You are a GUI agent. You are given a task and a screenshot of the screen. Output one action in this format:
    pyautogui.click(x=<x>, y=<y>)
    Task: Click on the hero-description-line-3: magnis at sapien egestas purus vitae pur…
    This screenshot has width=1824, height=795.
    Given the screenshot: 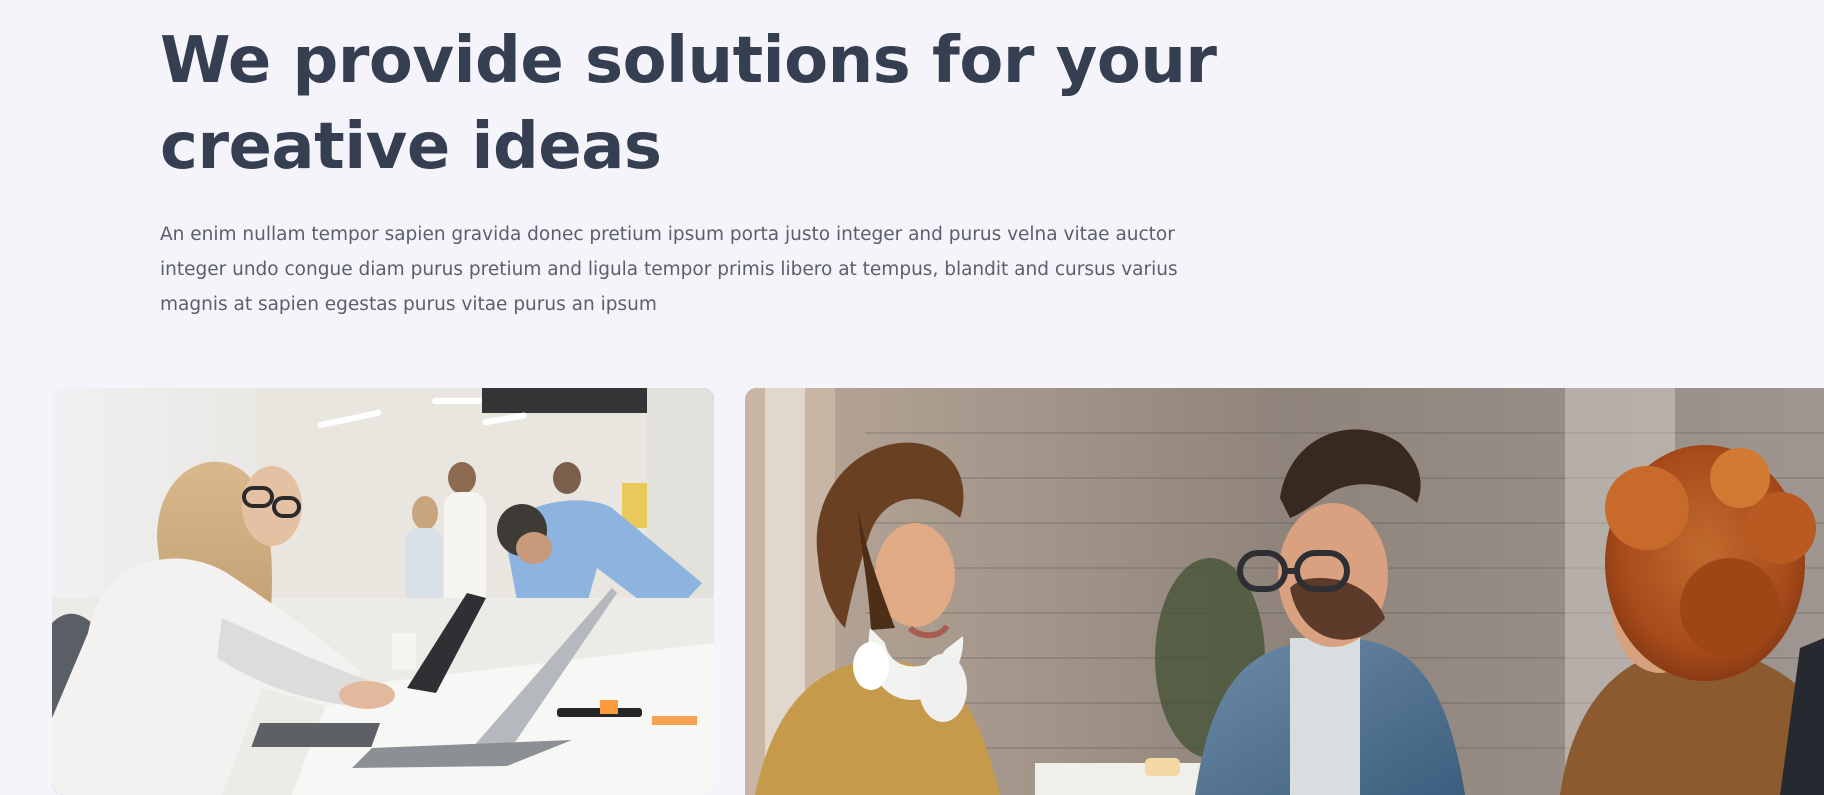 What is the action you would take?
    pyautogui.click(x=408, y=304)
    